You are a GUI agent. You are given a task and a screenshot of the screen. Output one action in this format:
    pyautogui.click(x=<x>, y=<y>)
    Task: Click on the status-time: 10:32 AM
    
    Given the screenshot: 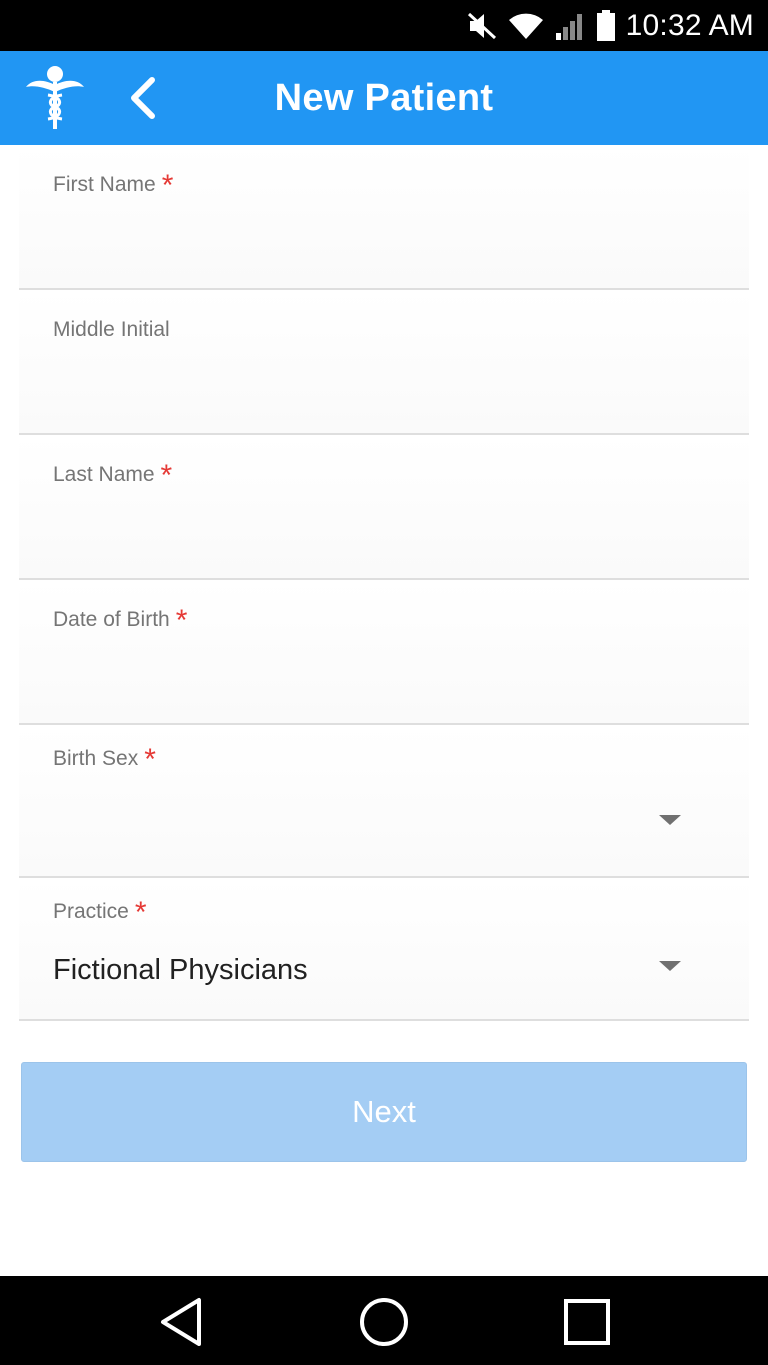 What is the action you would take?
    pyautogui.click(x=689, y=25)
    